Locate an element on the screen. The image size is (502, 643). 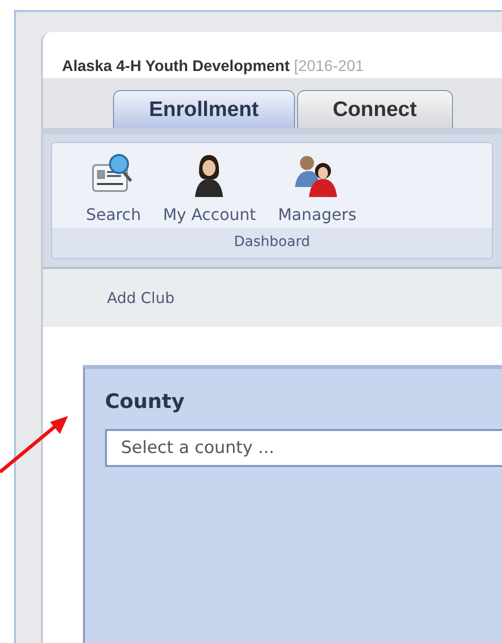
add-club-link: Add Club is located at coordinates (140, 298).